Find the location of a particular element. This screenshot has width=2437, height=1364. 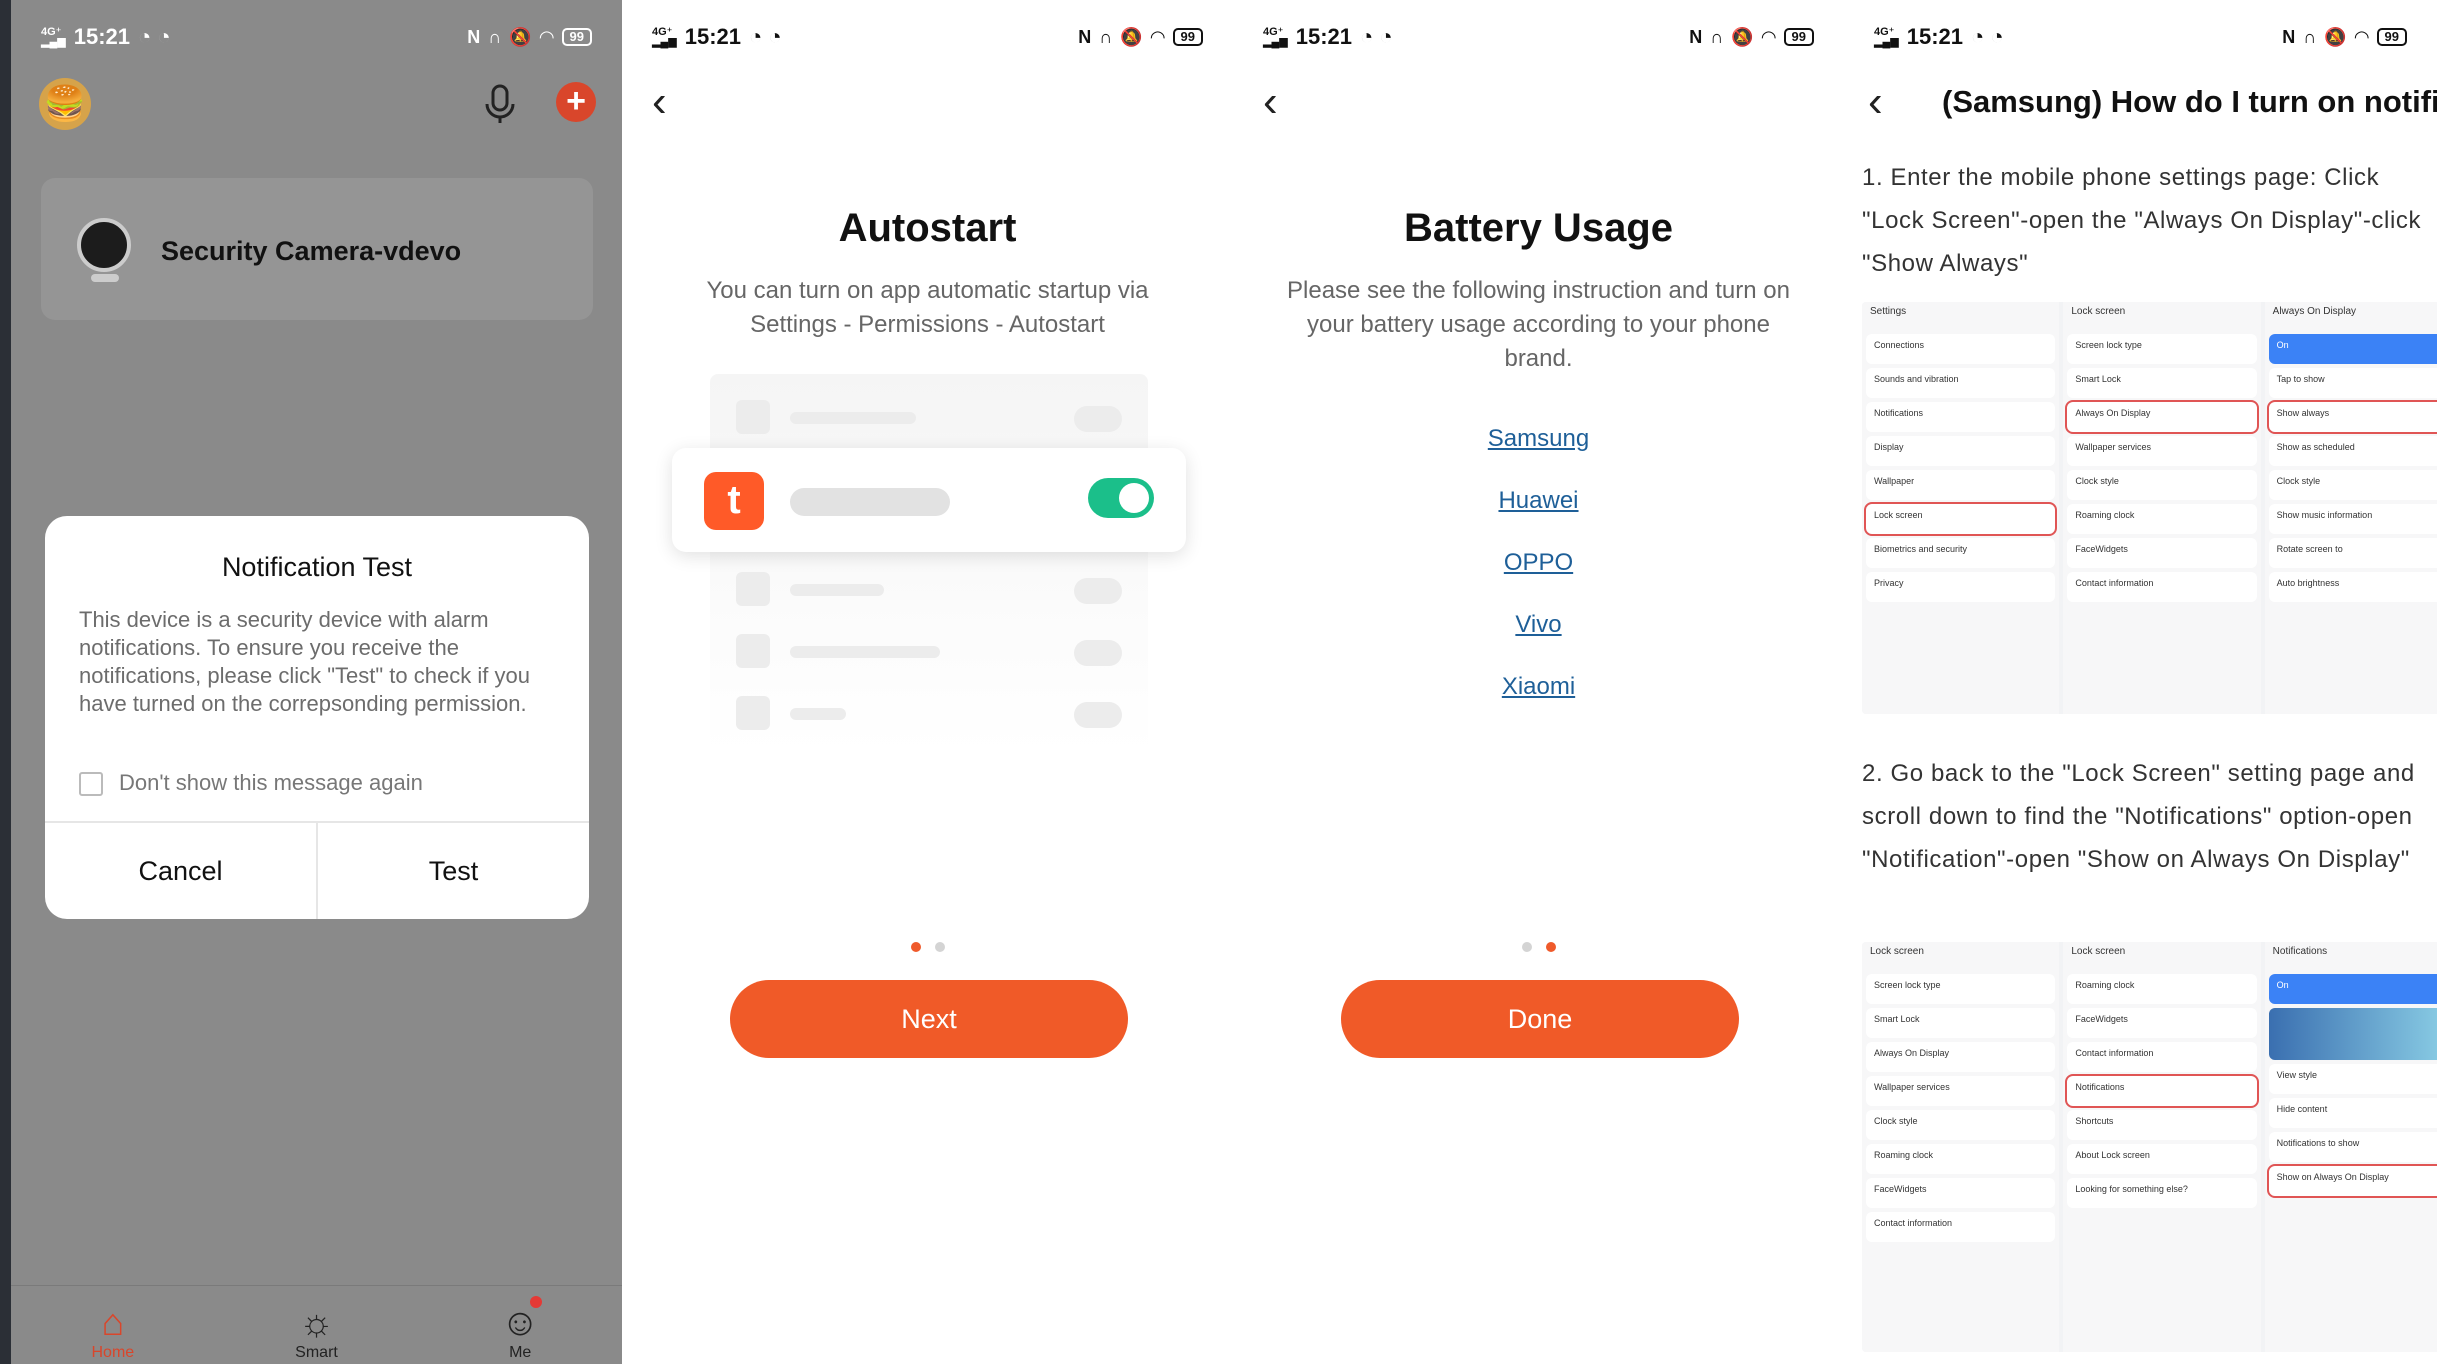

menu-item: Privacy is located at coordinates (1961, 587).